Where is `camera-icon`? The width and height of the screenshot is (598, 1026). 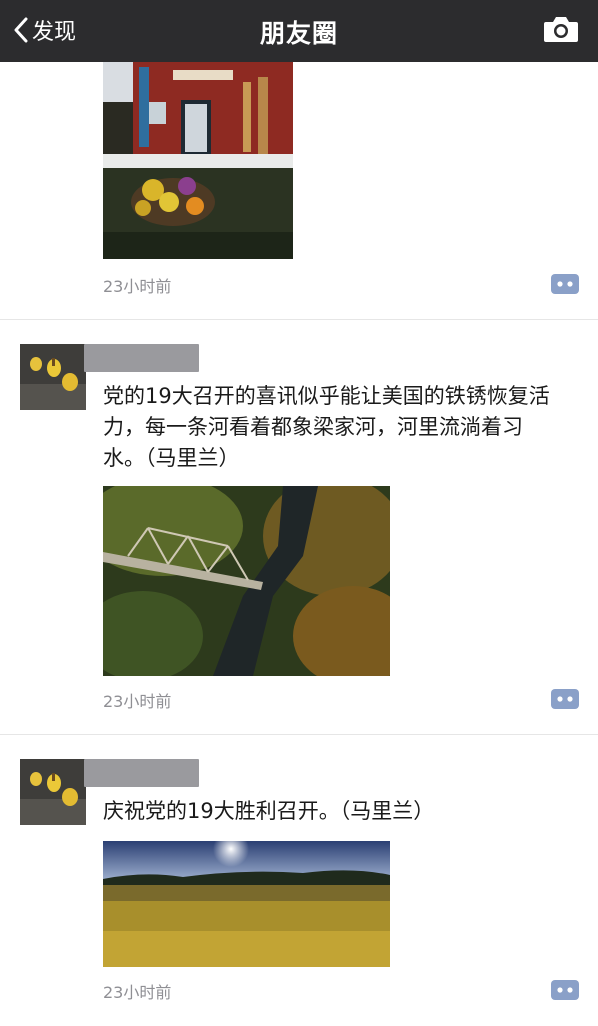
camera-icon is located at coordinates (561, 29).